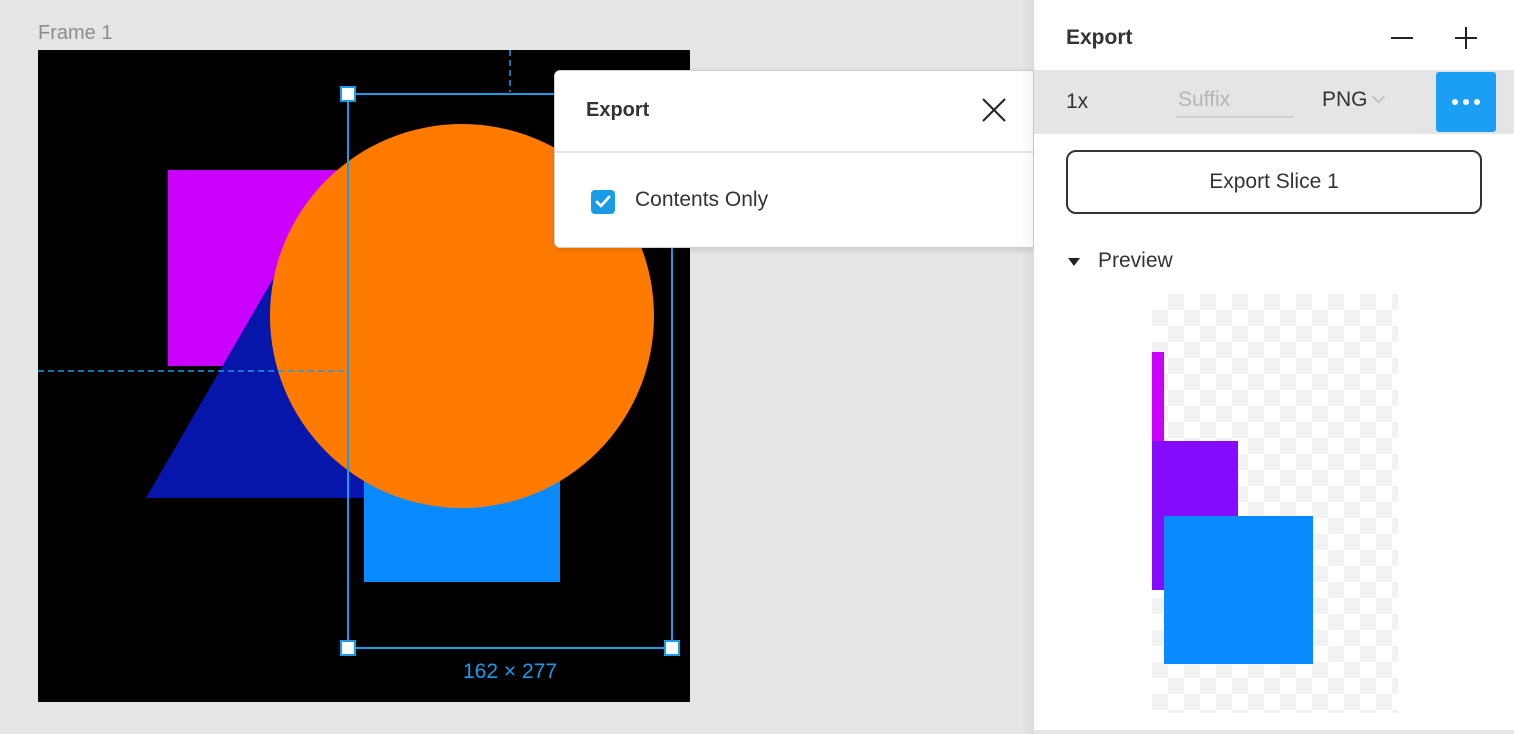  Describe the element at coordinates (672, 648) in the screenshot. I see `resize-handle-bottom-right` at that location.